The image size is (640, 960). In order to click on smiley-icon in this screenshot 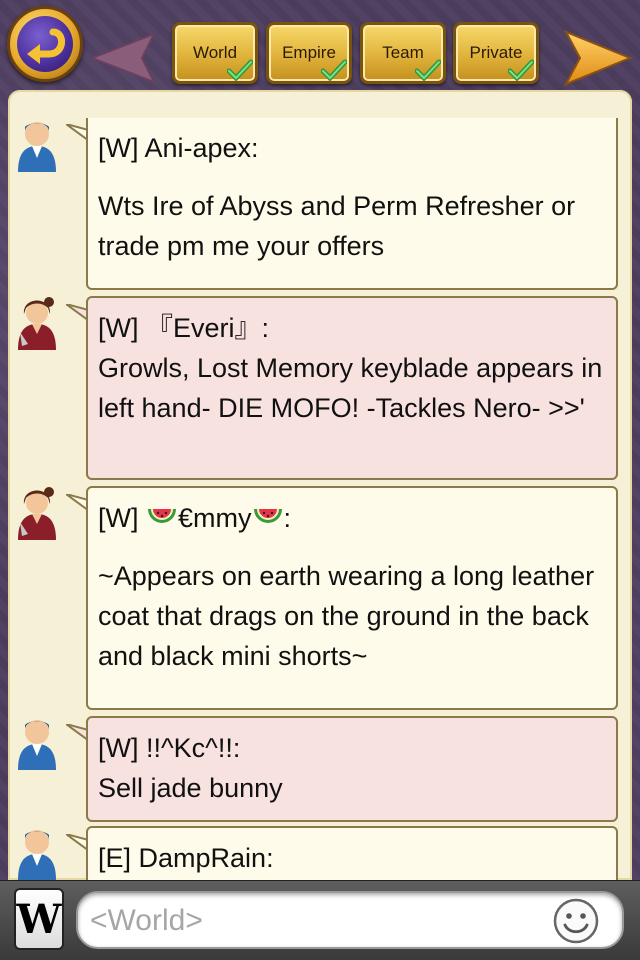, I will do `click(576, 921)`.